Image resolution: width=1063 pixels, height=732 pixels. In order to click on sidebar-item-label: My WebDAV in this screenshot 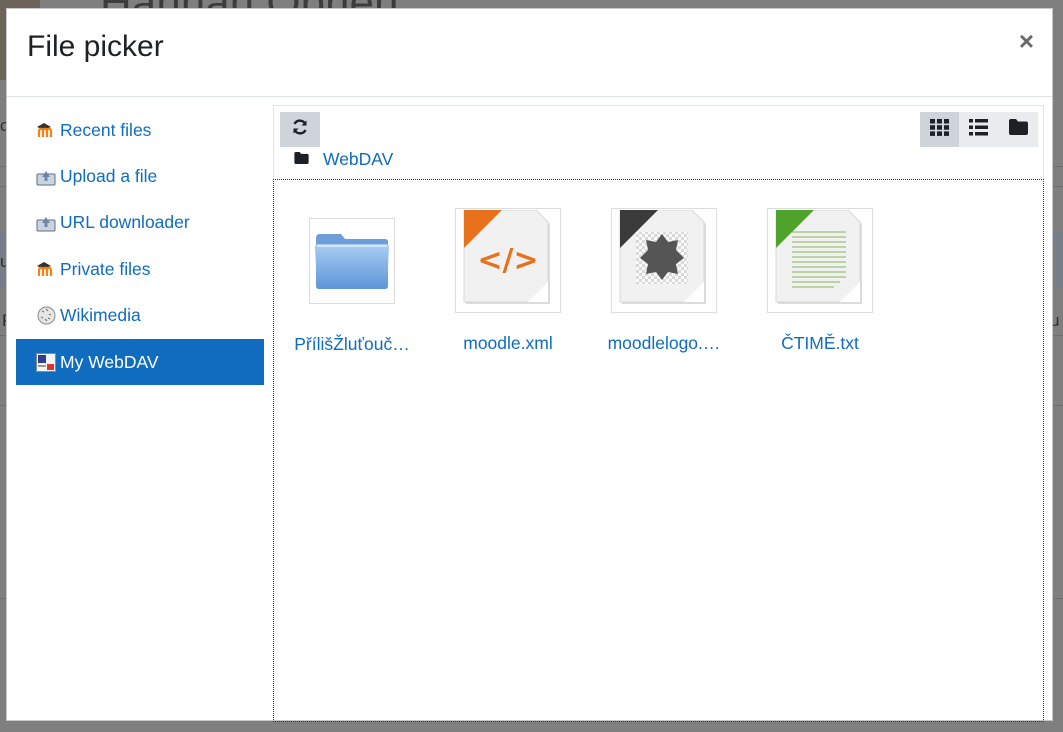, I will do `click(109, 361)`.